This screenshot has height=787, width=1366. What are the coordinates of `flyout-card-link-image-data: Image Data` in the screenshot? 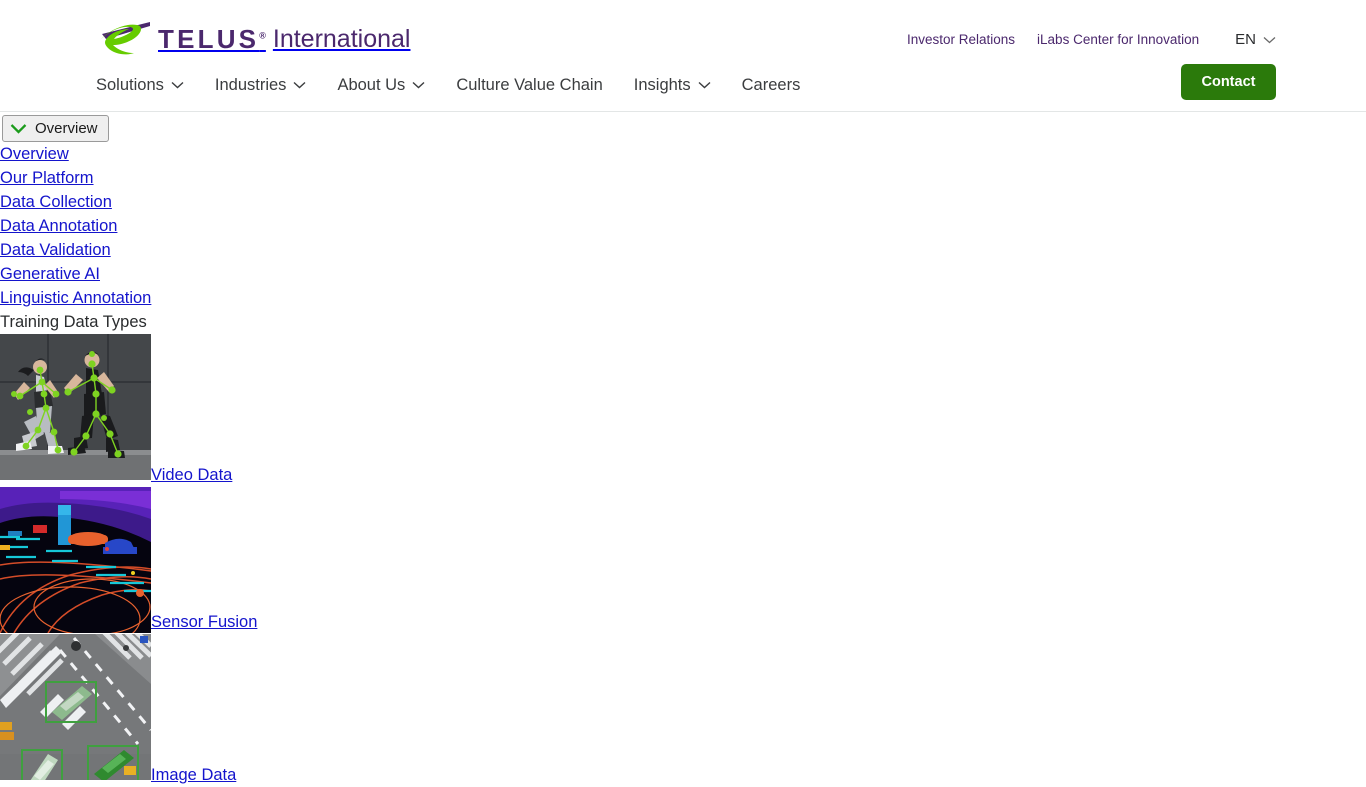 It's located at (193, 775).